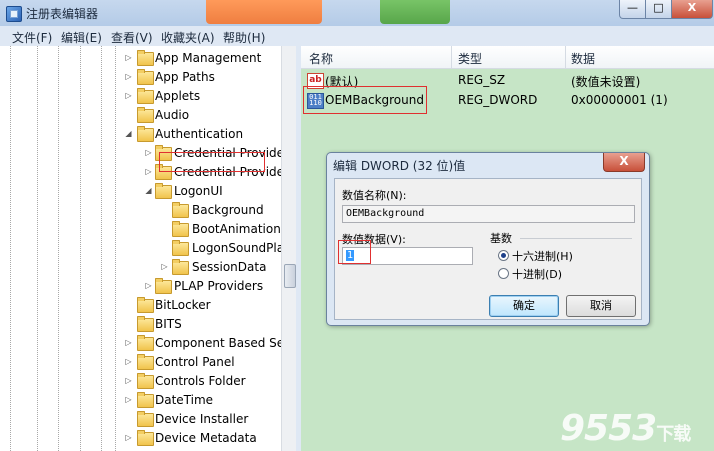  What do you see at coordinates (199, 134) in the screenshot?
I see `tree-node-label: Authentication` at bounding box center [199, 134].